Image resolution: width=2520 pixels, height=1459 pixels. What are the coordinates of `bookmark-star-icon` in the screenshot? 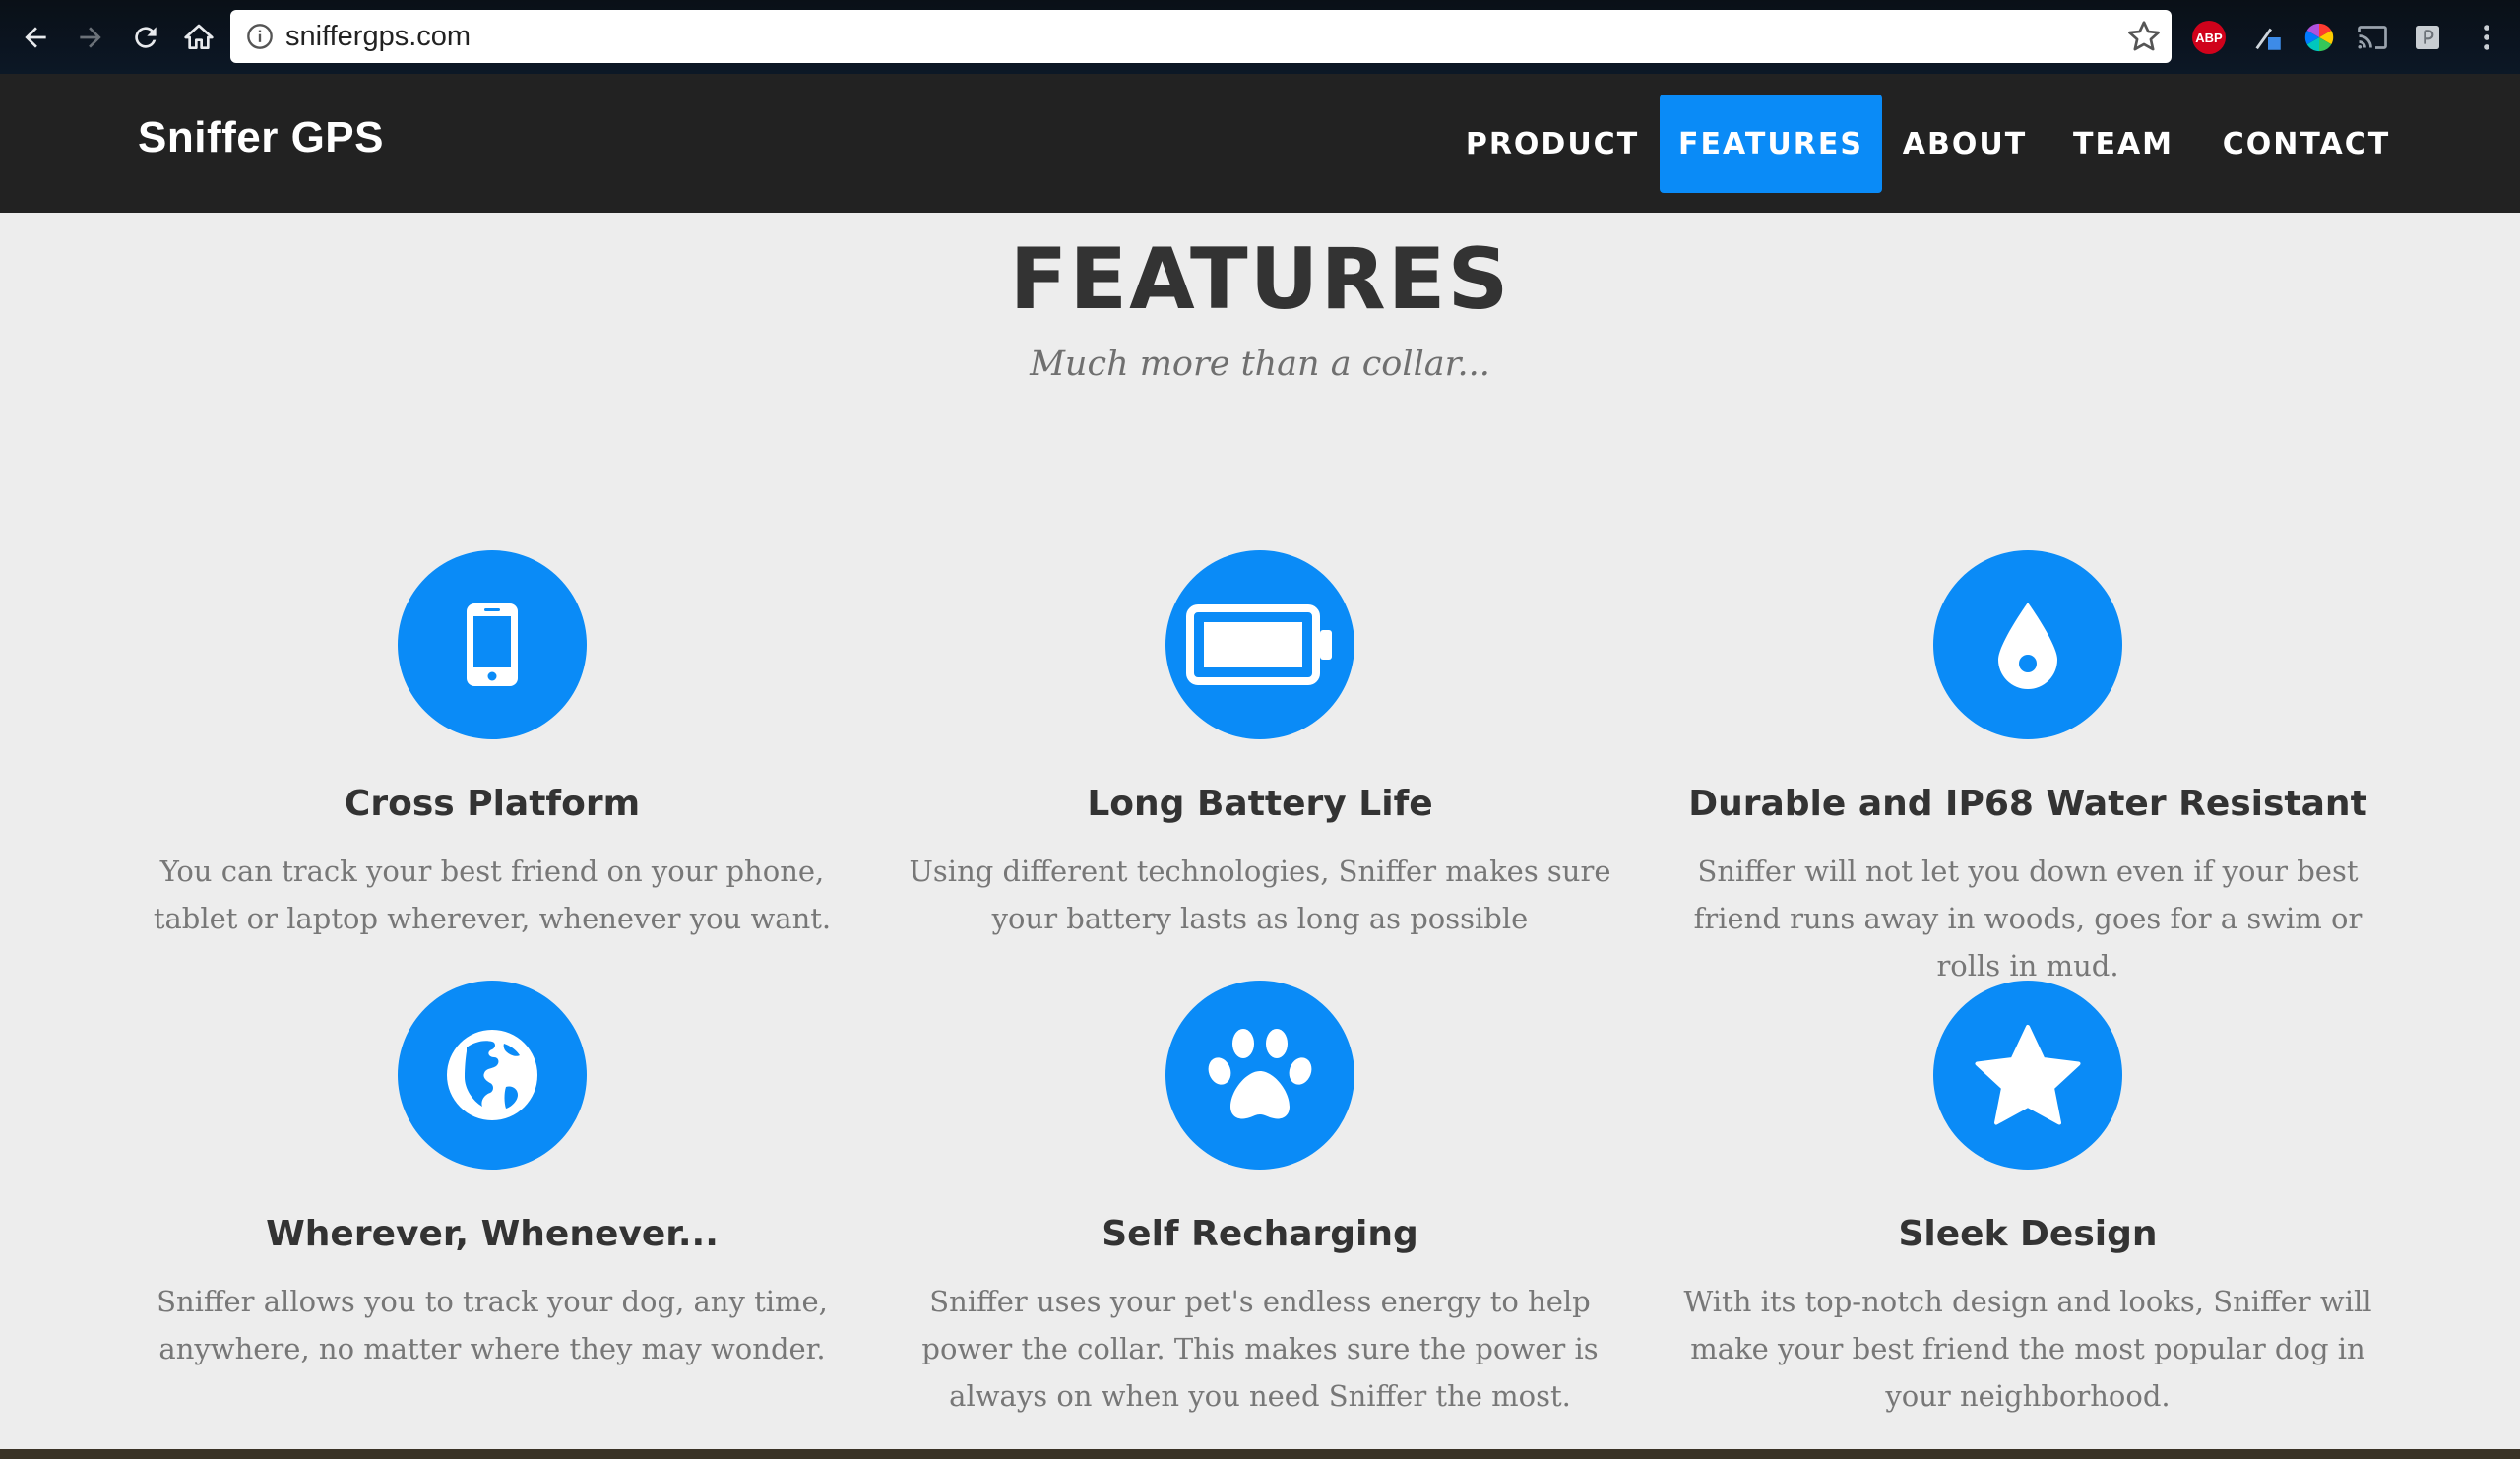 It's located at (2144, 36).